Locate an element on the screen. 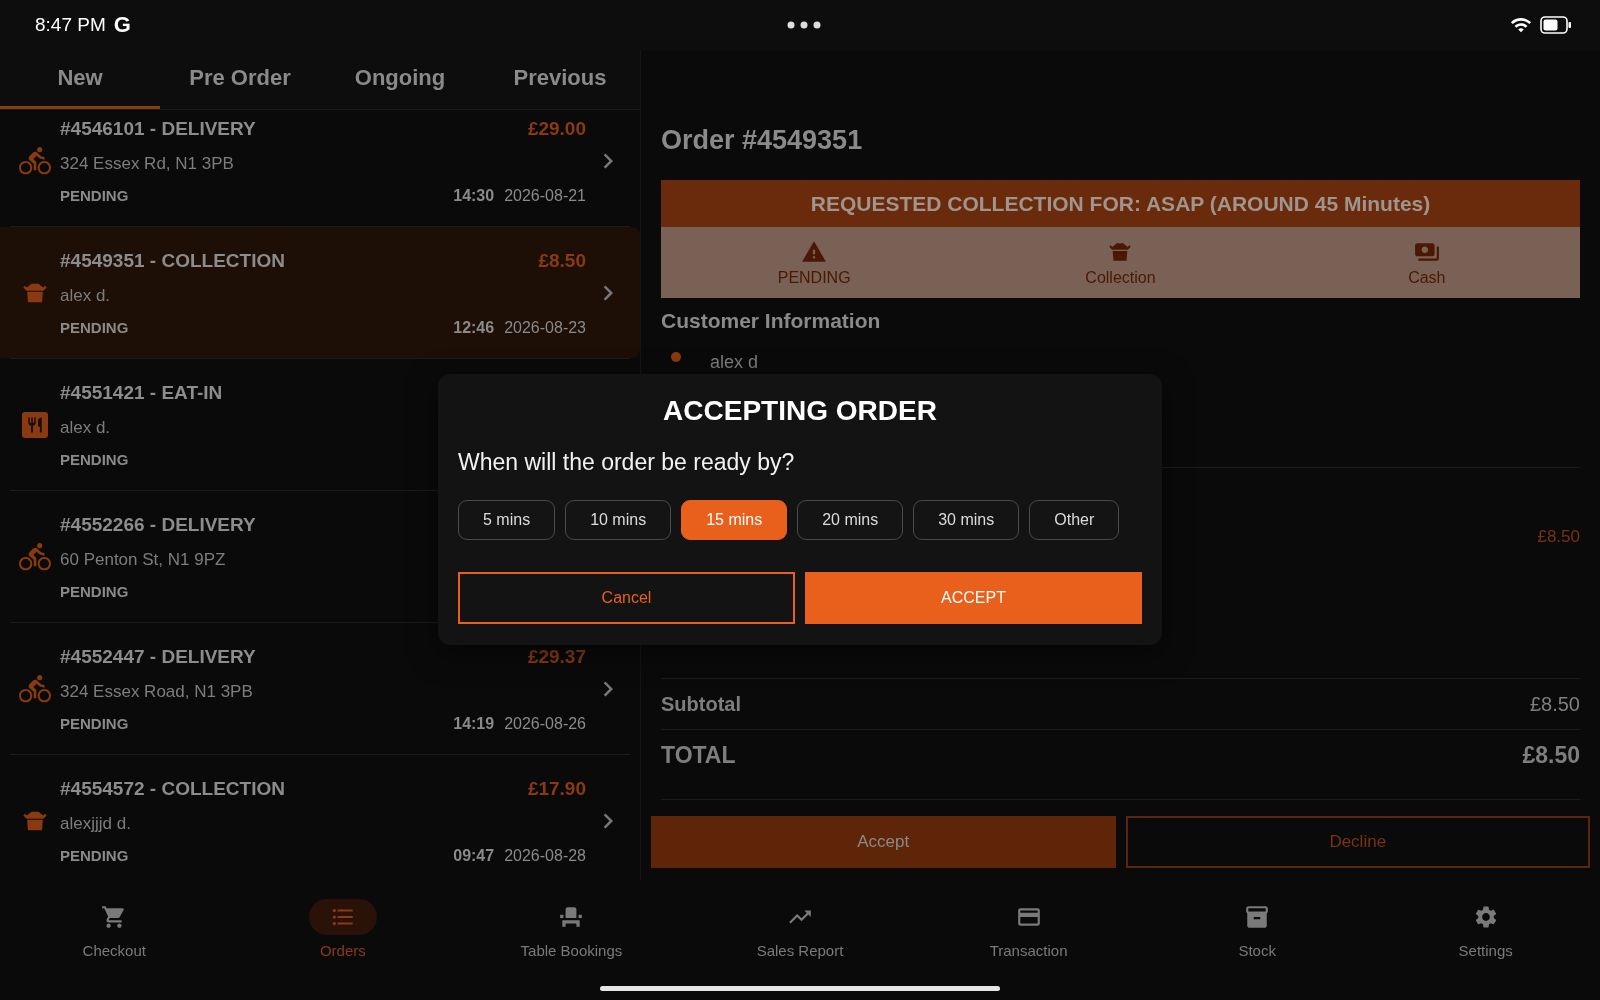  tab: Pre Order is located at coordinates (240, 79).